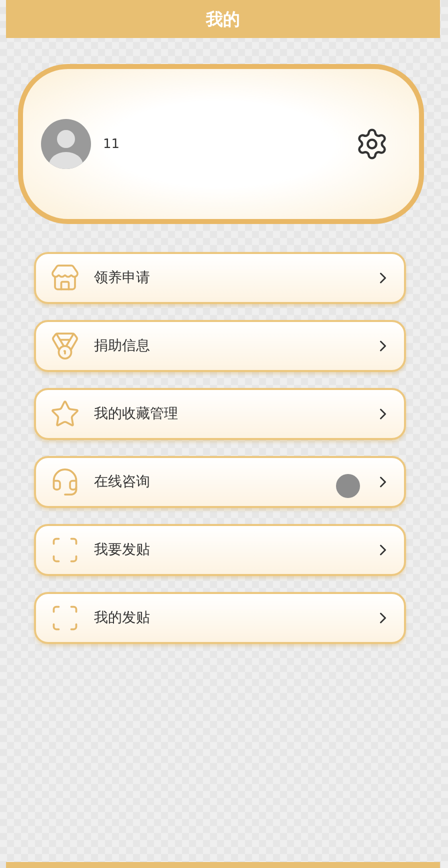 Image resolution: width=448 pixels, height=868 pixels. I want to click on menu-item: 我的发贴, so click(220, 618).